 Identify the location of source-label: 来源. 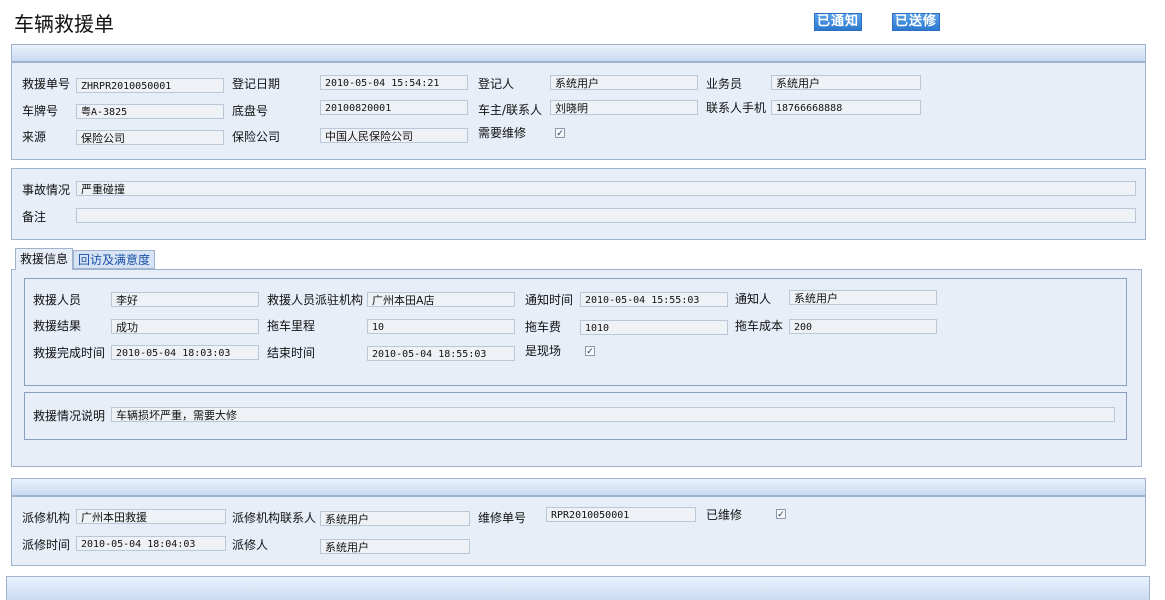
(34, 137).